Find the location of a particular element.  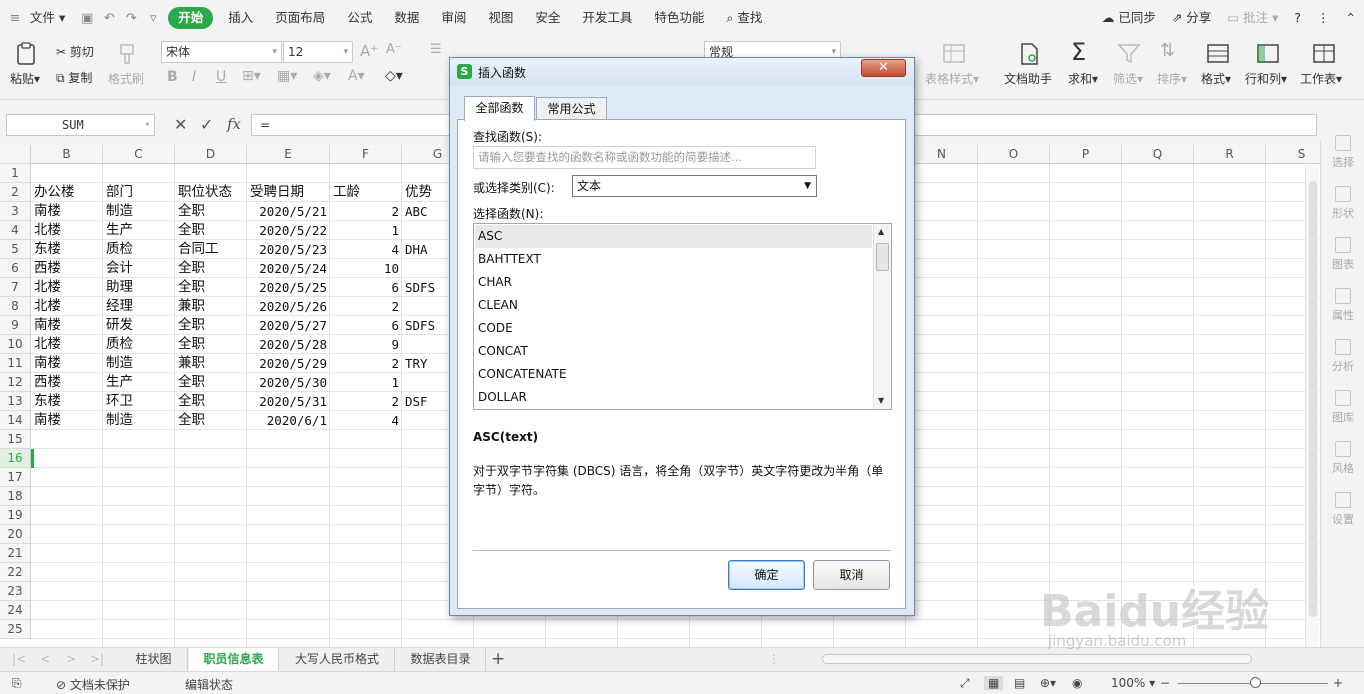

table-cell: 10 is located at coordinates (366, 268).